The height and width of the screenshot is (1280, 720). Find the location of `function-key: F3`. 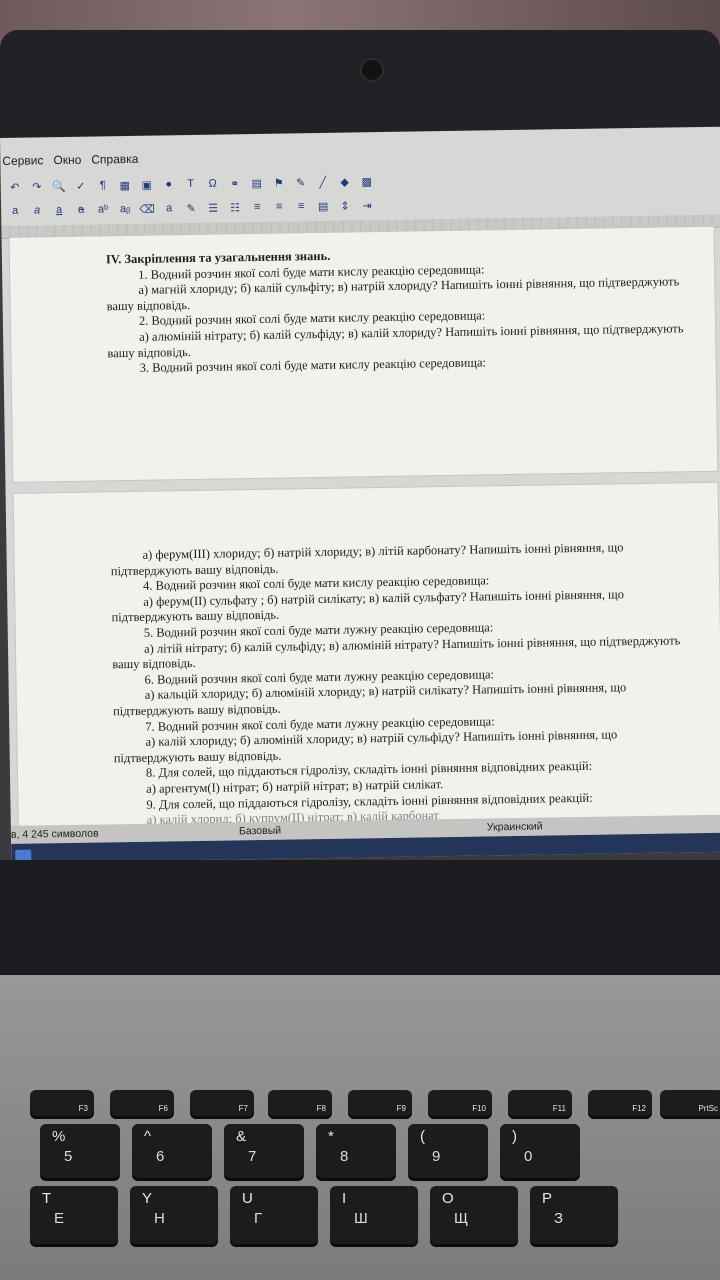

function-key: F3 is located at coordinates (62, 1103).